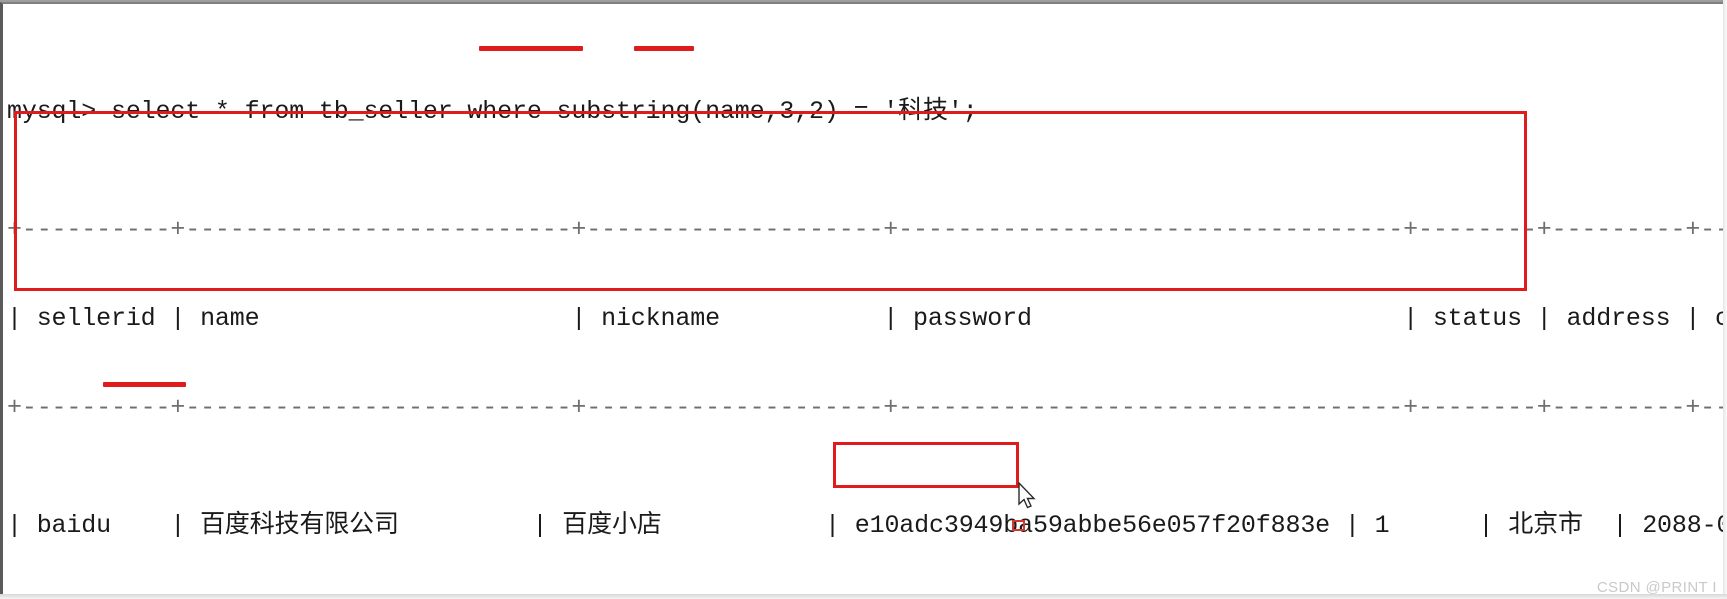 The image size is (1727, 599). What do you see at coordinates (664, 48) in the screenshot?
I see `underline-name-annotation` at bounding box center [664, 48].